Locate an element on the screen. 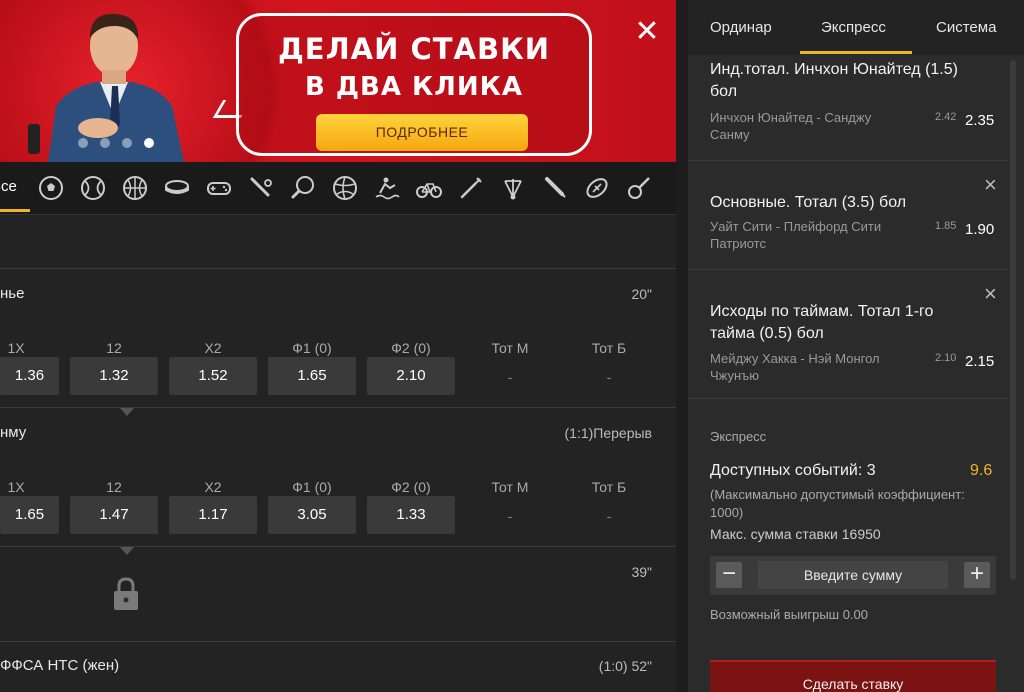 The image size is (1024, 692). minus-button: − is located at coordinates (729, 575).